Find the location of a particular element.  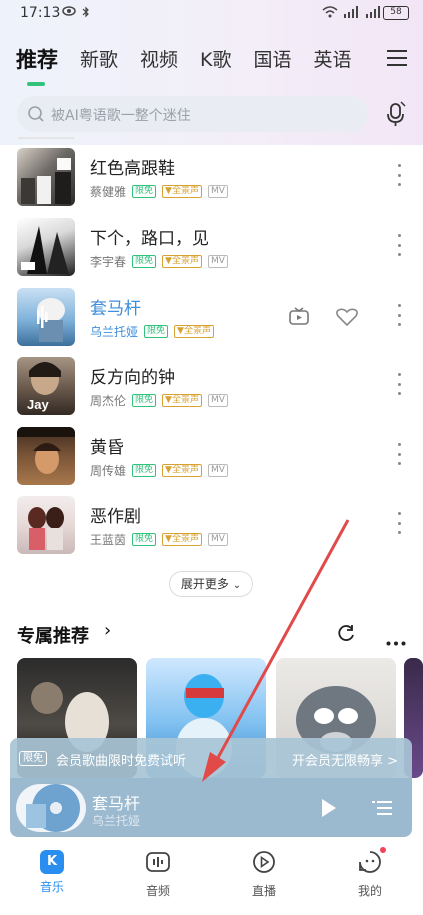

song-artist: 周杰伦 限免 ▼全景声 MV is located at coordinates (159, 400).